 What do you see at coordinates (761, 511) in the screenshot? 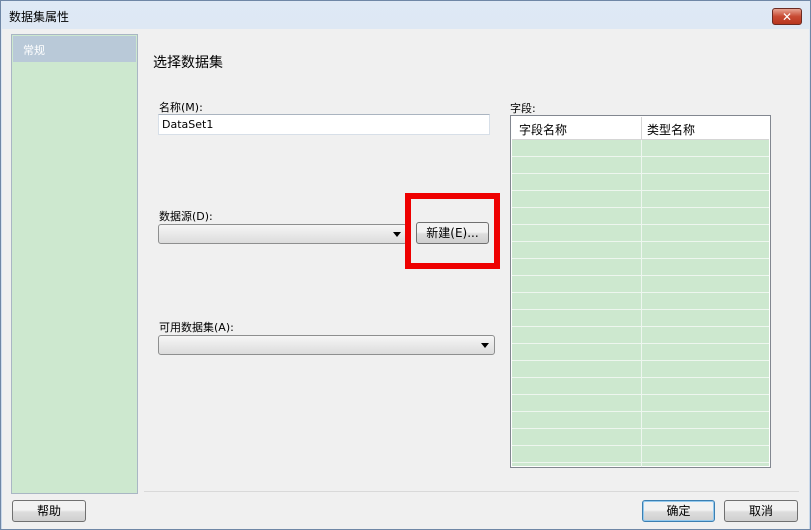
I see `cancel-button: 取消` at bounding box center [761, 511].